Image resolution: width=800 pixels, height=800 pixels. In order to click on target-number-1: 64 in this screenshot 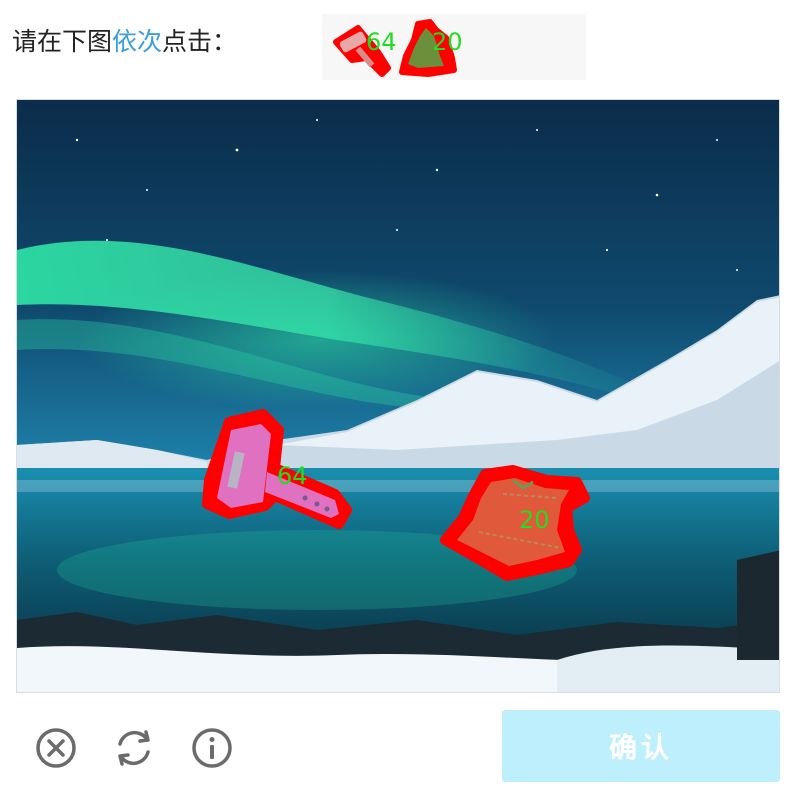, I will do `click(381, 42)`.